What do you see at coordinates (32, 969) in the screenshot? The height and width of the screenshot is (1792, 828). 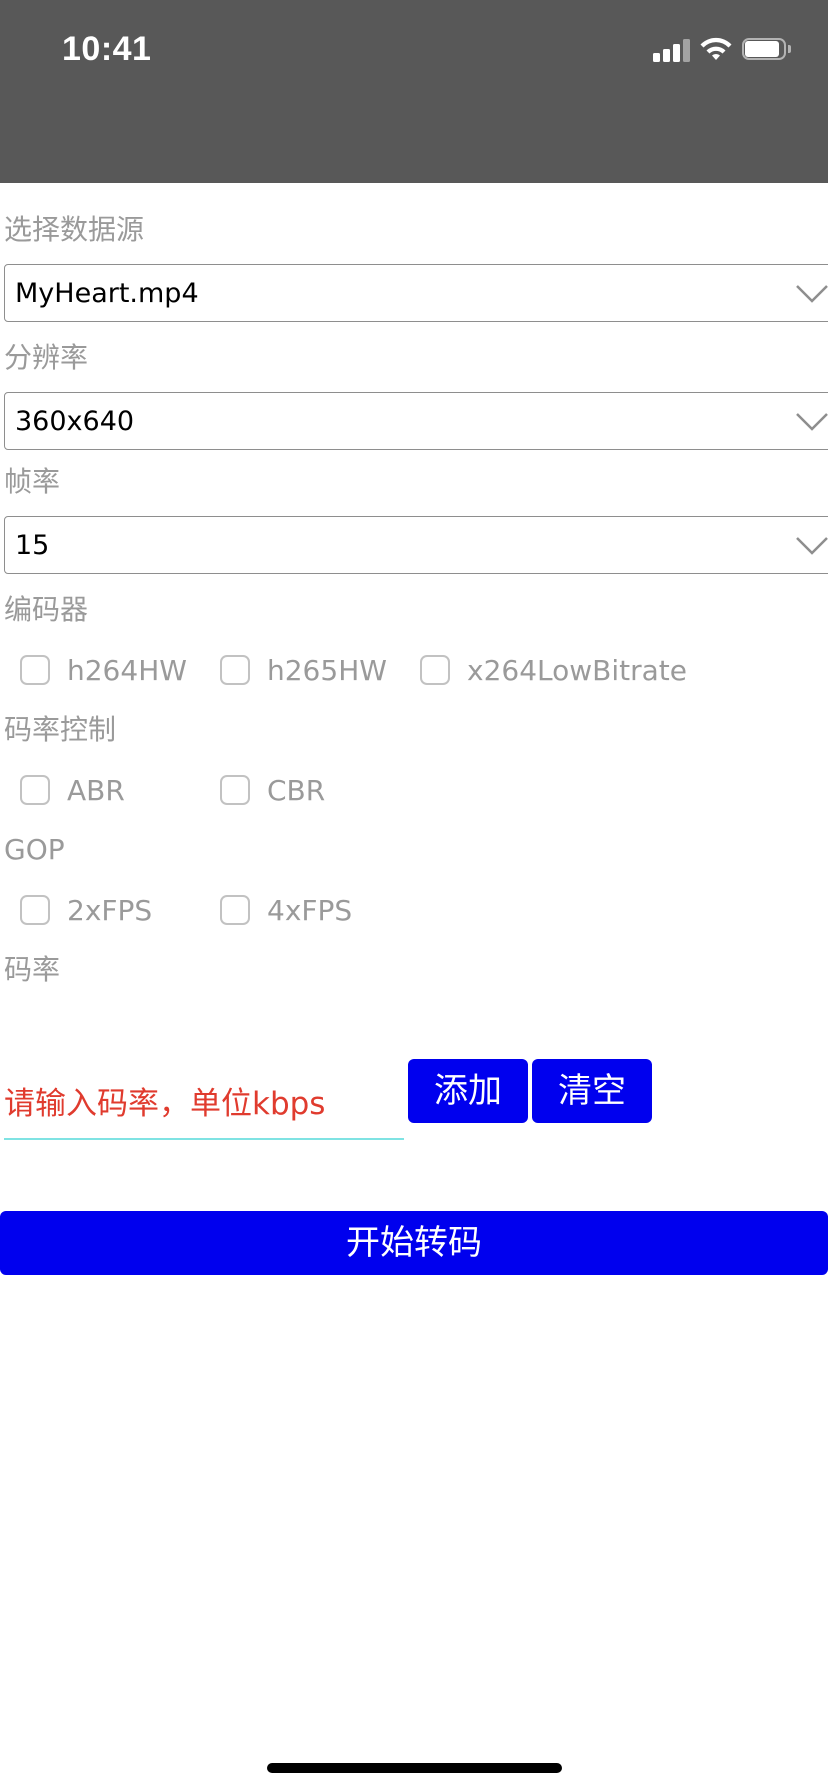 I see `bitrate-label: 码率` at bounding box center [32, 969].